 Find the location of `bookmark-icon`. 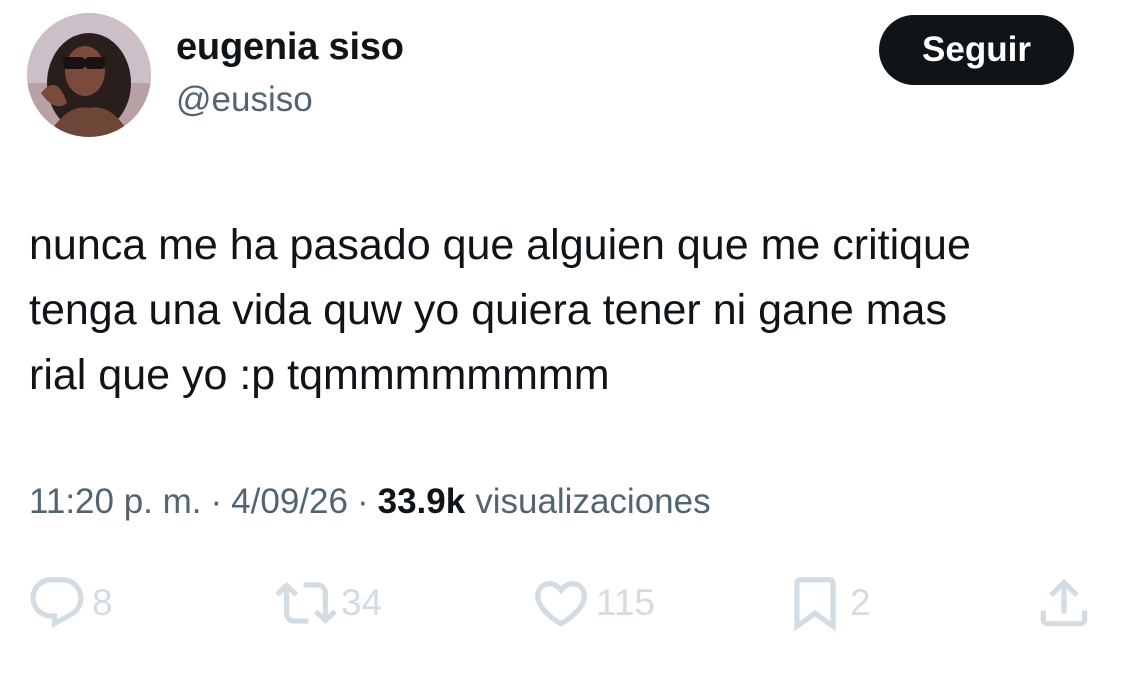

bookmark-icon is located at coordinates (815, 604).